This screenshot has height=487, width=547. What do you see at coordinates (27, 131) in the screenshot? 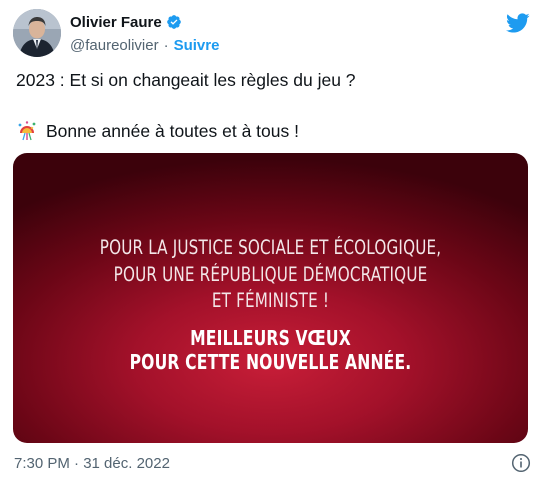
I see `confetti-ball-icon` at bounding box center [27, 131].